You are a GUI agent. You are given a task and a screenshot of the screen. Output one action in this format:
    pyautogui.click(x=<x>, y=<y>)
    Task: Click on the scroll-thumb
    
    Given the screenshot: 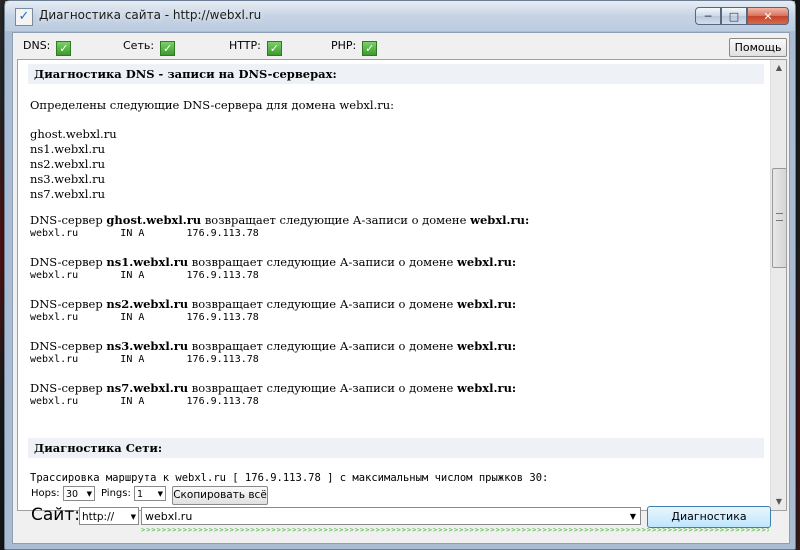 What is the action you would take?
    pyautogui.click(x=779, y=218)
    